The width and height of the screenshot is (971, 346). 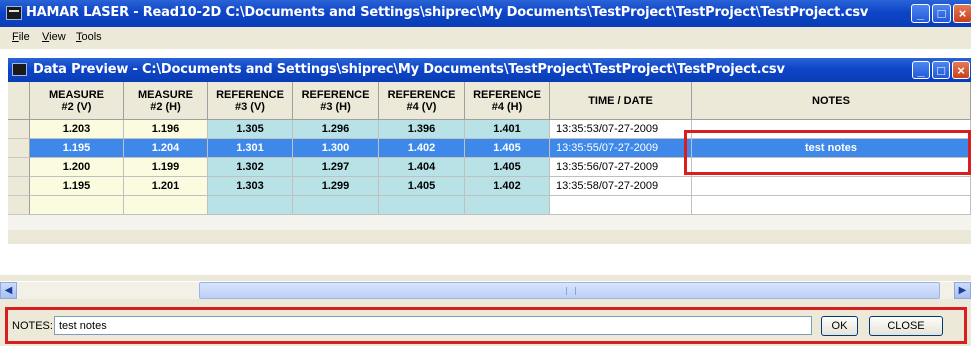 I want to click on column-header-label: REFERENCE #4 (V), so click(x=422, y=101).